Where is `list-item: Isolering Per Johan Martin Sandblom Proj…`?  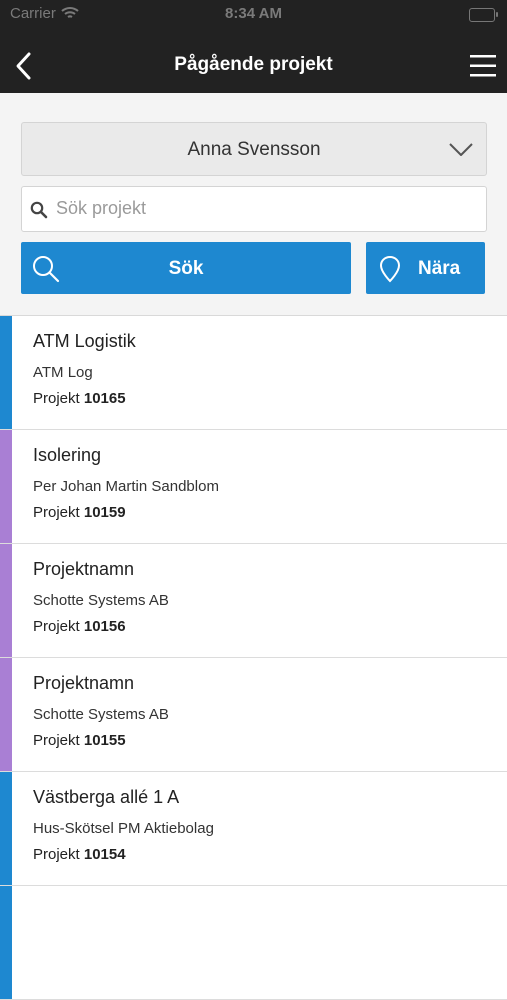 list-item: Isolering Per Johan Martin Sandblom Proj… is located at coordinates (253, 487).